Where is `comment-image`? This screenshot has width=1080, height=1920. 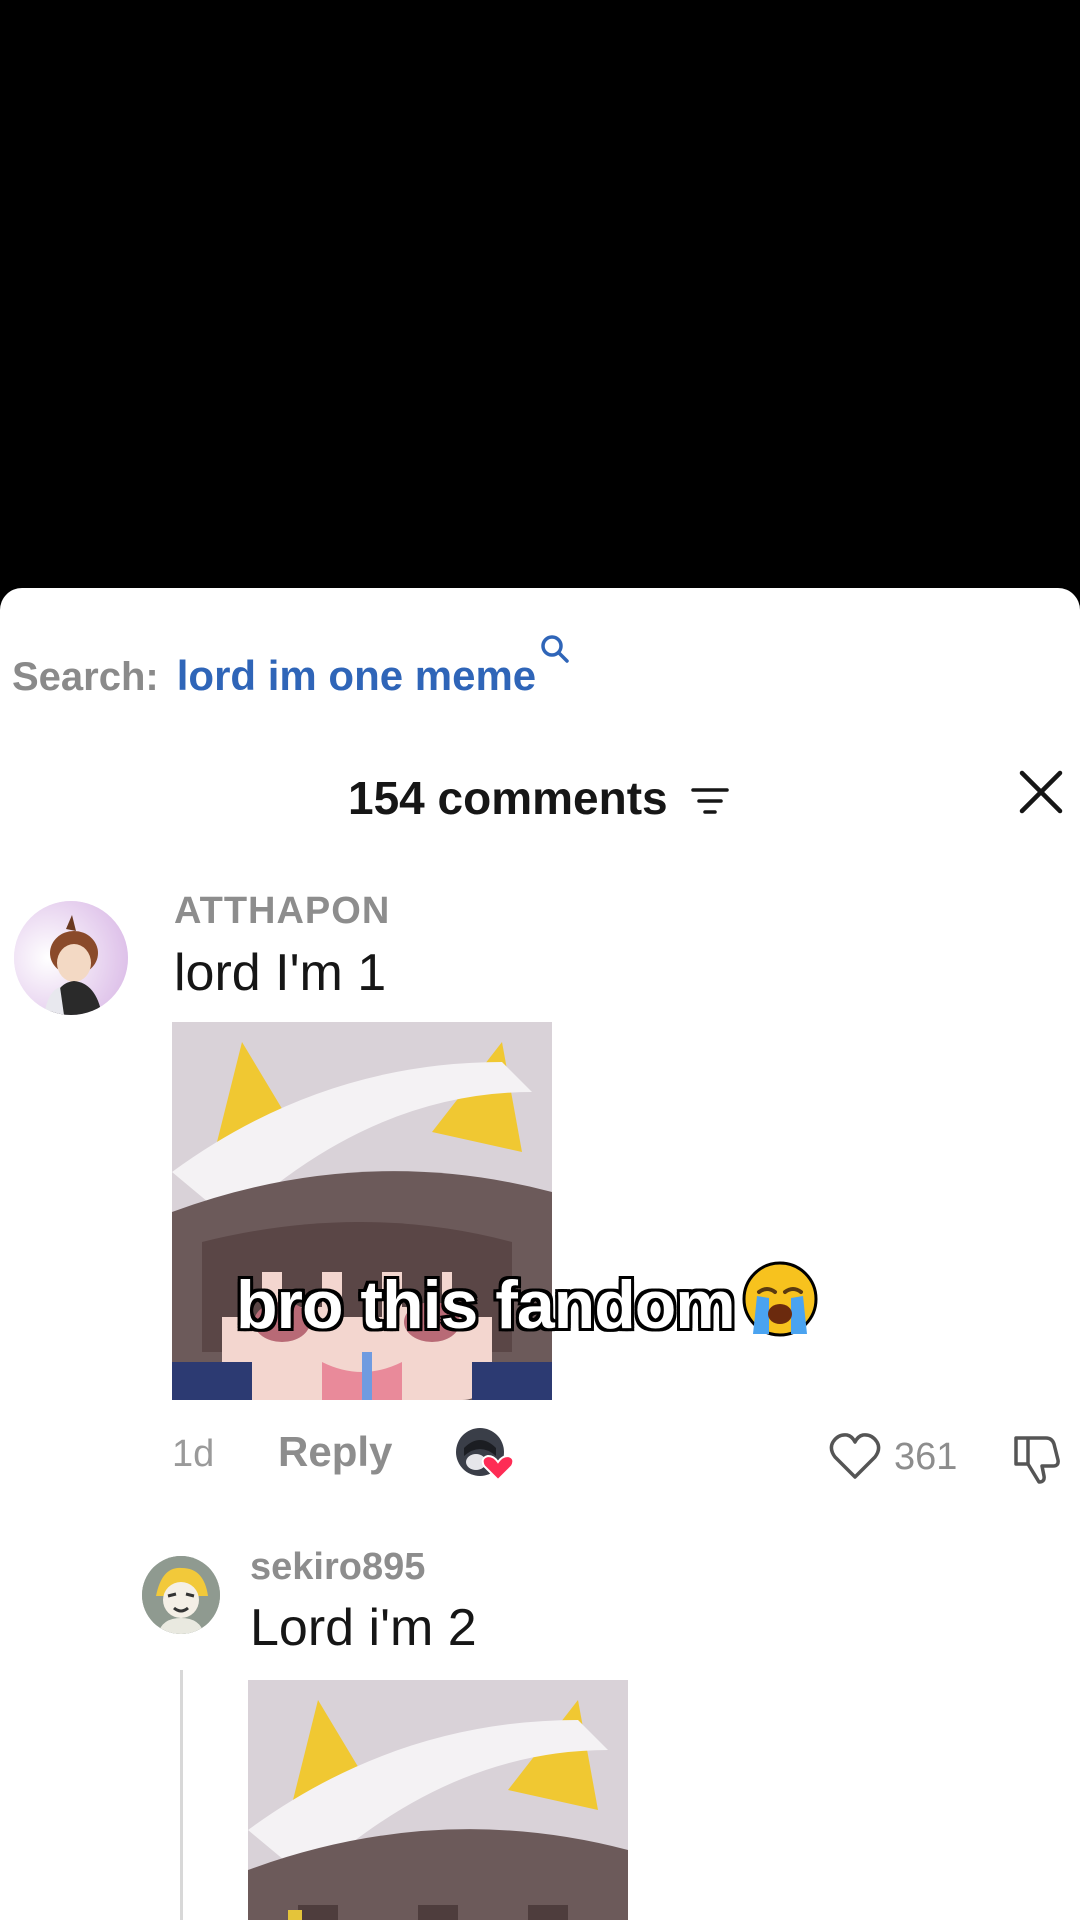 comment-image is located at coordinates (438, 1800).